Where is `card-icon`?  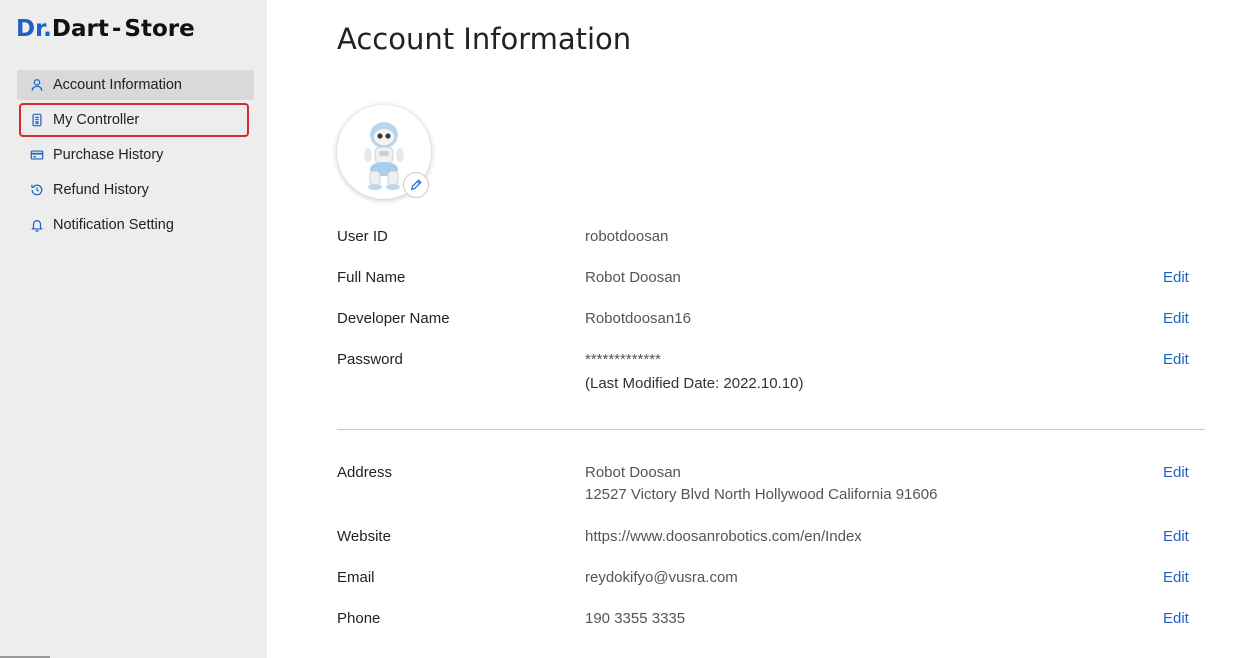 card-icon is located at coordinates (37, 155).